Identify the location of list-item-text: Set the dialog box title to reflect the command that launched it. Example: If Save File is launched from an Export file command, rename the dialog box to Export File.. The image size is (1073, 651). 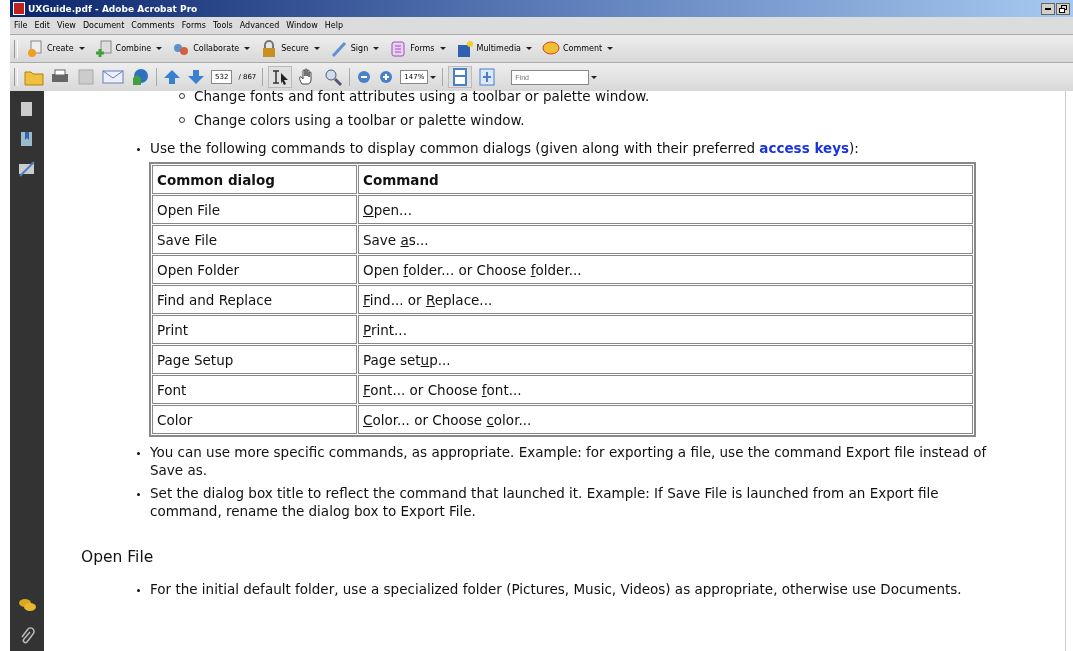
(545, 502).